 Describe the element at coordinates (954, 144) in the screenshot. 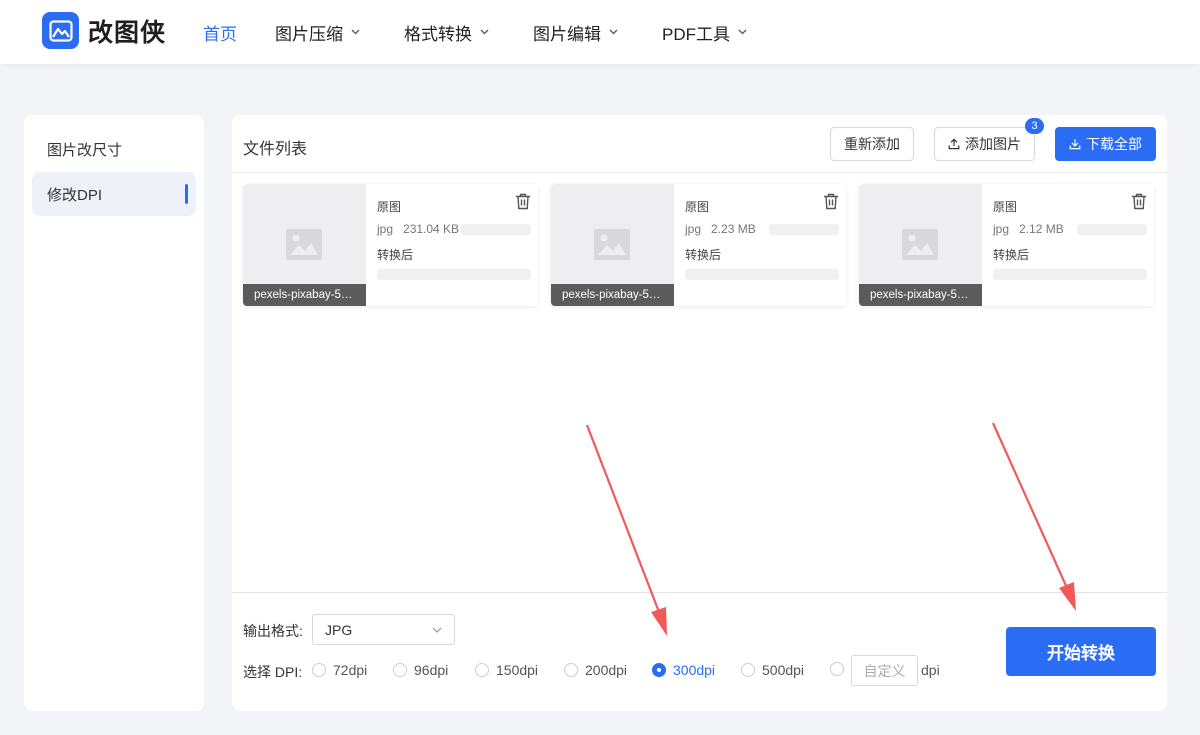

I see `upload-icon` at that location.